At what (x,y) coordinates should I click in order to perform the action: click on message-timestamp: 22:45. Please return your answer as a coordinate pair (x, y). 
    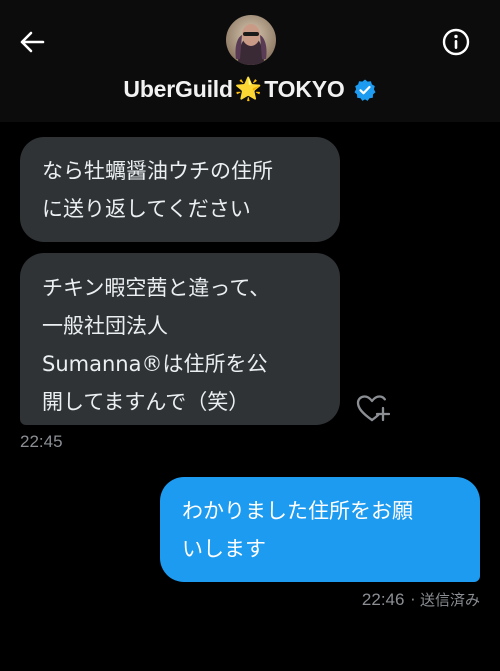
    Looking at the image, I should click on (41, 441).